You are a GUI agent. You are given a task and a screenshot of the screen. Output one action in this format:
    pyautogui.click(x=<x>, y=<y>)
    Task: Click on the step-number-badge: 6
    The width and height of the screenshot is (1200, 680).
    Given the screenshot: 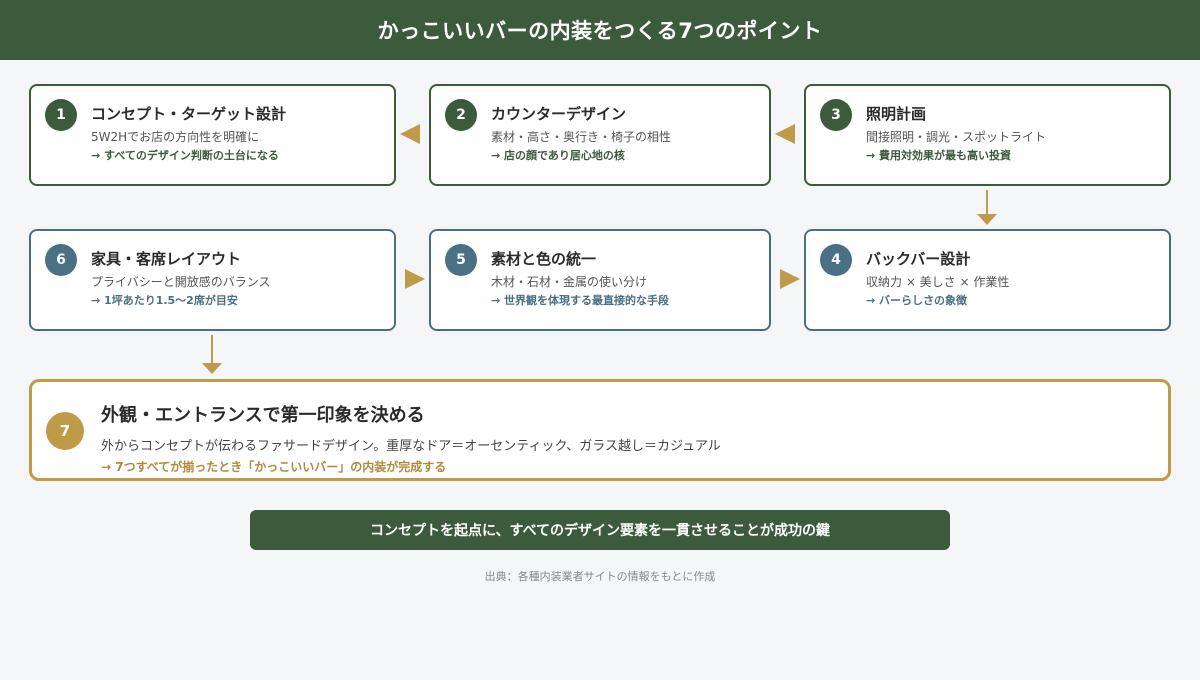 What is the action you would take?
    pyautogui.click(x=61, y=260)
    